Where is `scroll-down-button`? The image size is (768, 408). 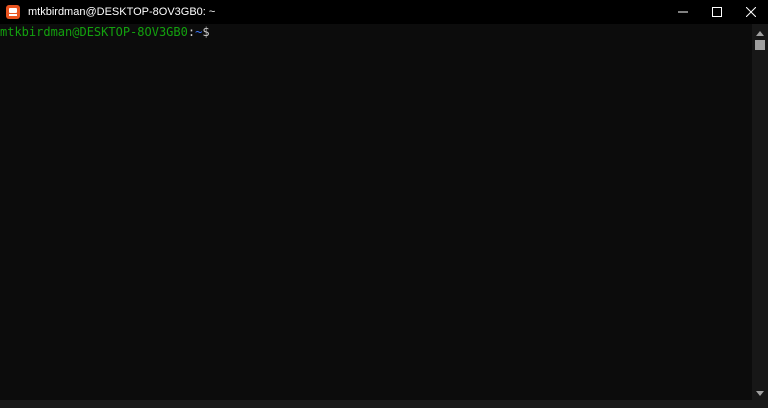 scroll-down-button is located at coordinates (760, 393).